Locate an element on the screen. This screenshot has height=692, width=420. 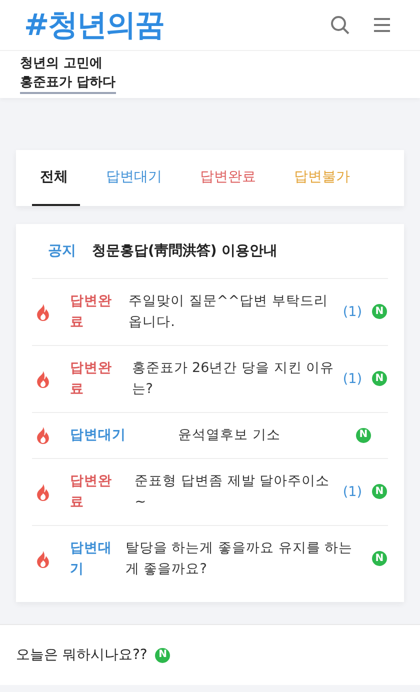
post-title: 준표형 답변좀 제발 달아주이소~ is located at coordinates (234, 492).